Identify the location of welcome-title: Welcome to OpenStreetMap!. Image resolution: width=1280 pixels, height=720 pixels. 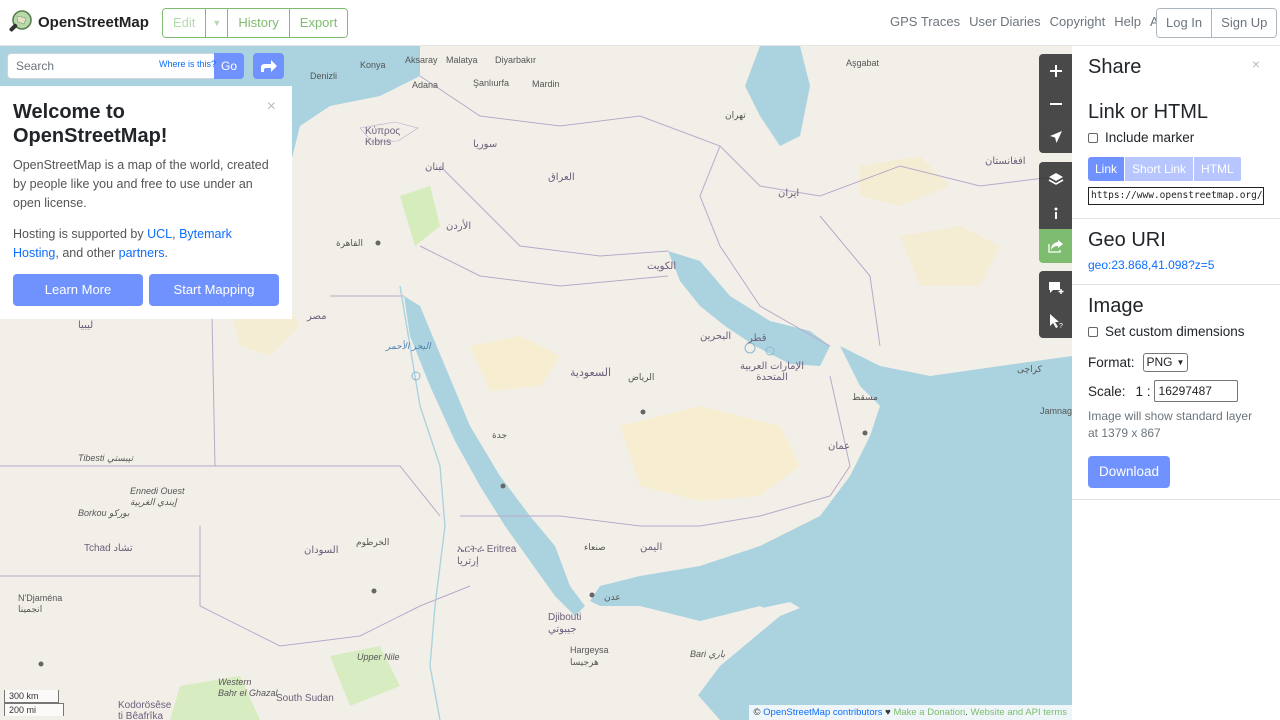
(90, 124).